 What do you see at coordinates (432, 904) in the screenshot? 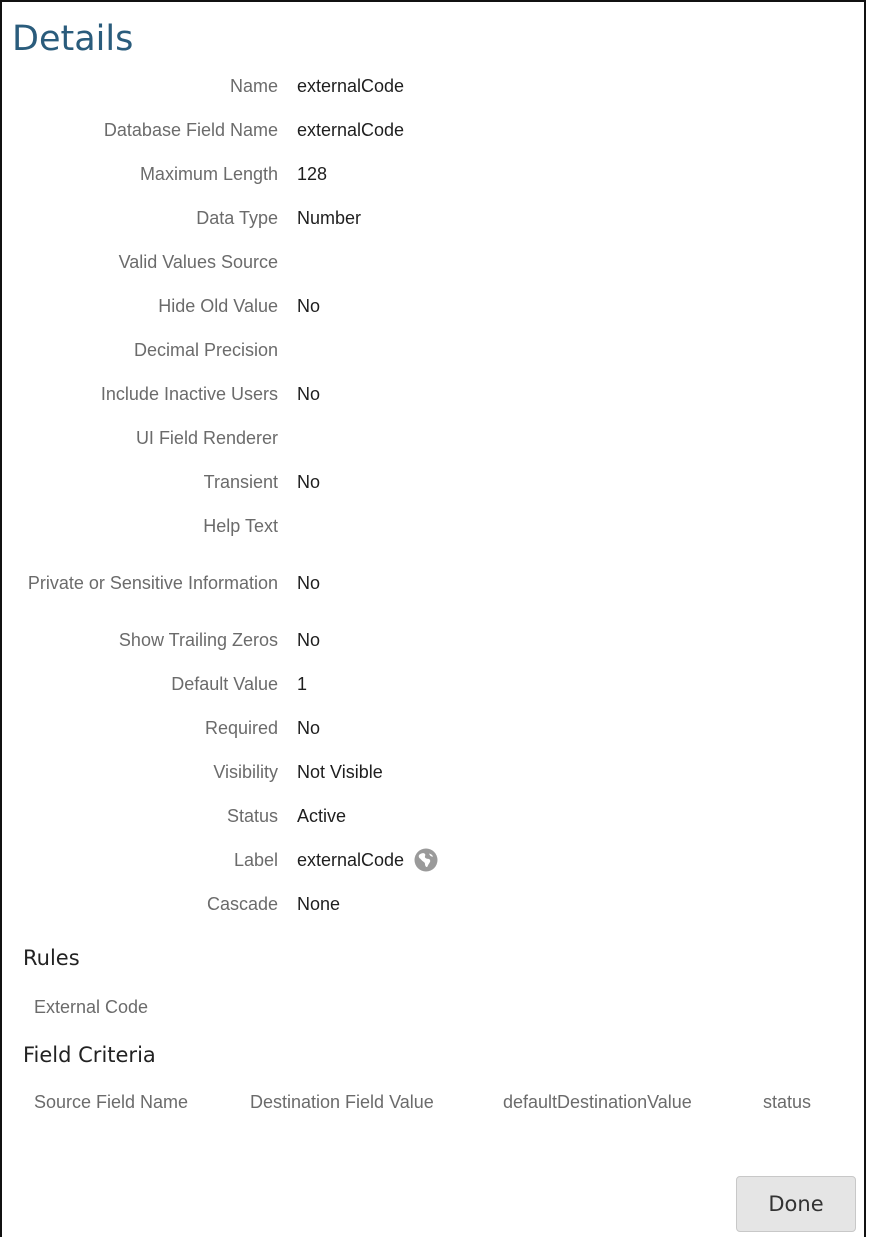
I see `field-row-cascade: Cascade None` at bounding box center [432, 904].